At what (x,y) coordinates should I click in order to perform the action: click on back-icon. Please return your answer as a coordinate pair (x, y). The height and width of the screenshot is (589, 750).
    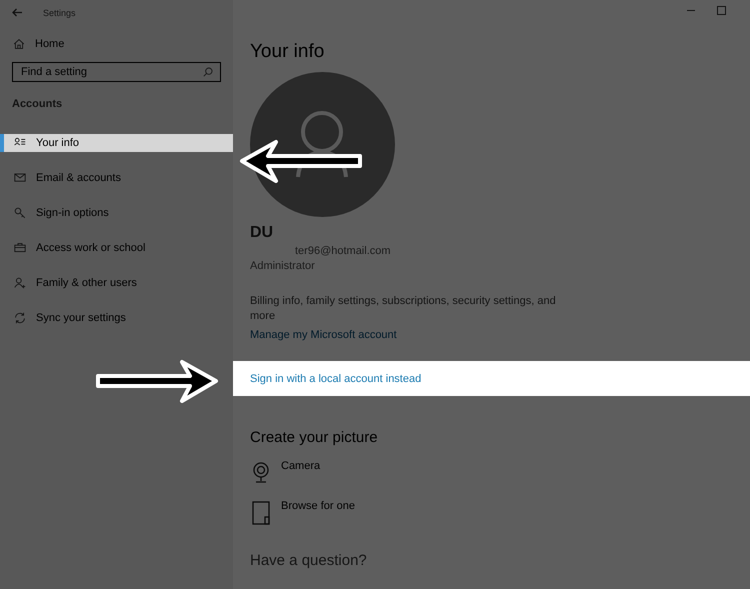
    Looking at the image, I should click on (17, 12).